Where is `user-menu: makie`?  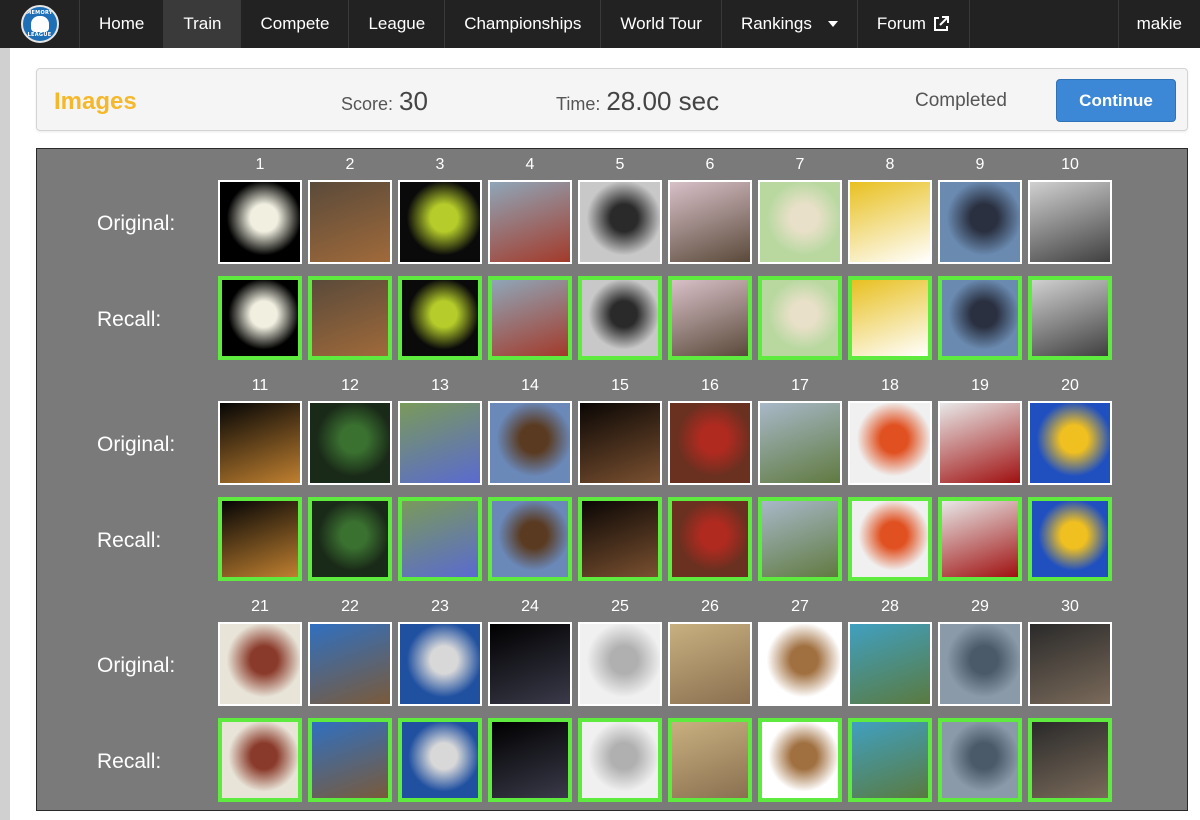 user-menu: makie is located at coordinates (1158, 24).